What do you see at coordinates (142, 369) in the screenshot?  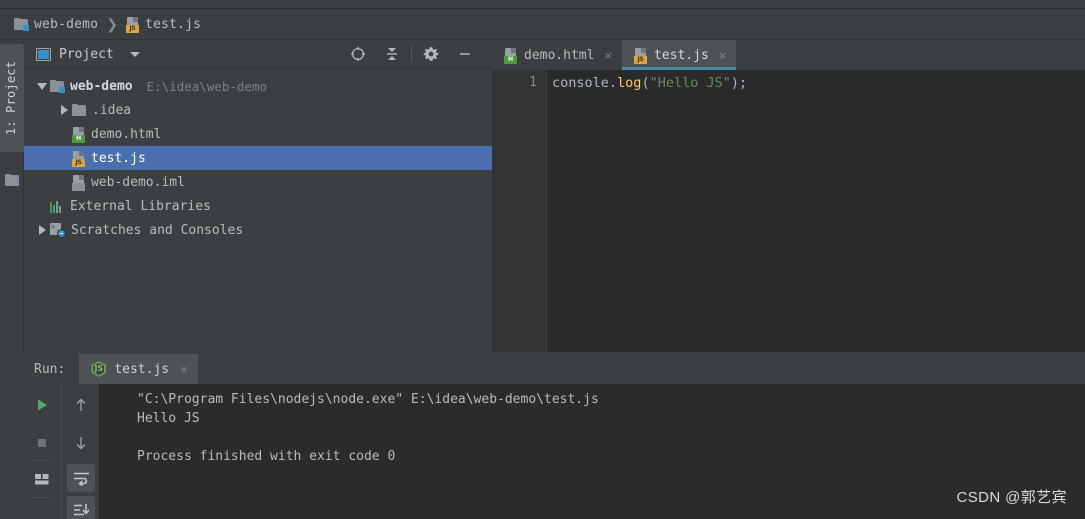 I see `run-tab-label: test.js` at bounding box center [142, 369].